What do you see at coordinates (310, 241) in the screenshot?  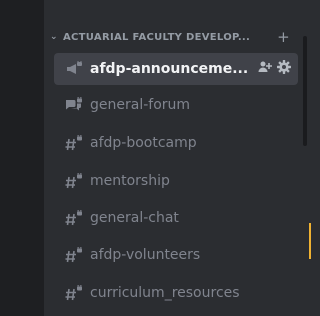 I see `unread-indicator` at bounding box center [310, 241].